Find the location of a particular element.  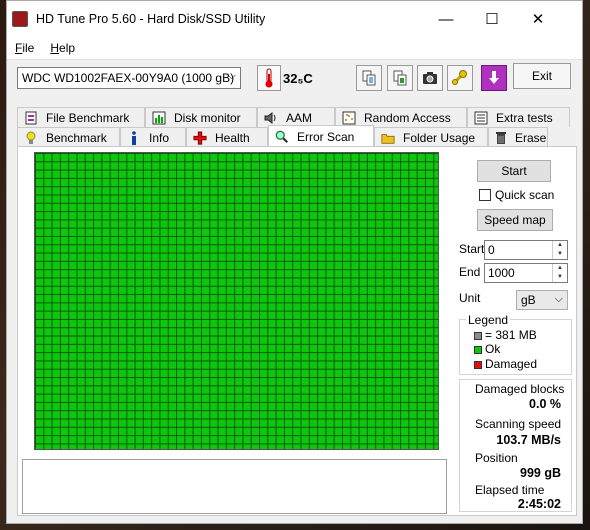

close-button: ✕ is located at coordinates (538, 19).